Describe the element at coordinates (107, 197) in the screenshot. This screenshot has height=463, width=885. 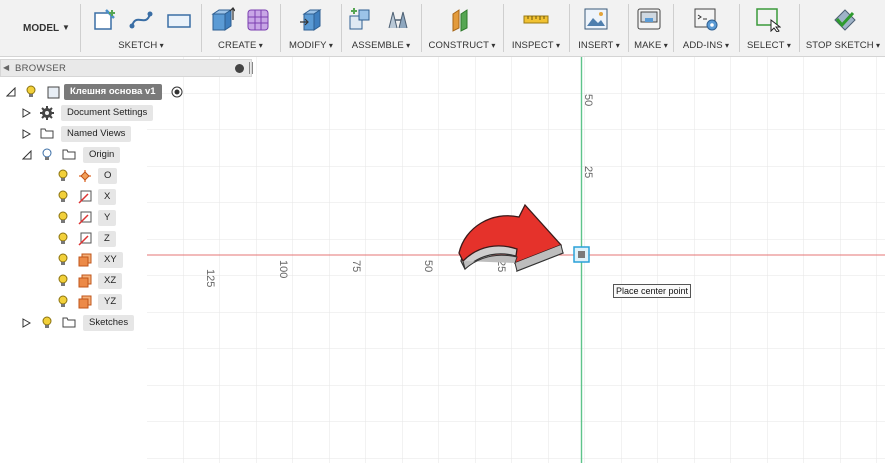
I see `tree-label: X` at that location.